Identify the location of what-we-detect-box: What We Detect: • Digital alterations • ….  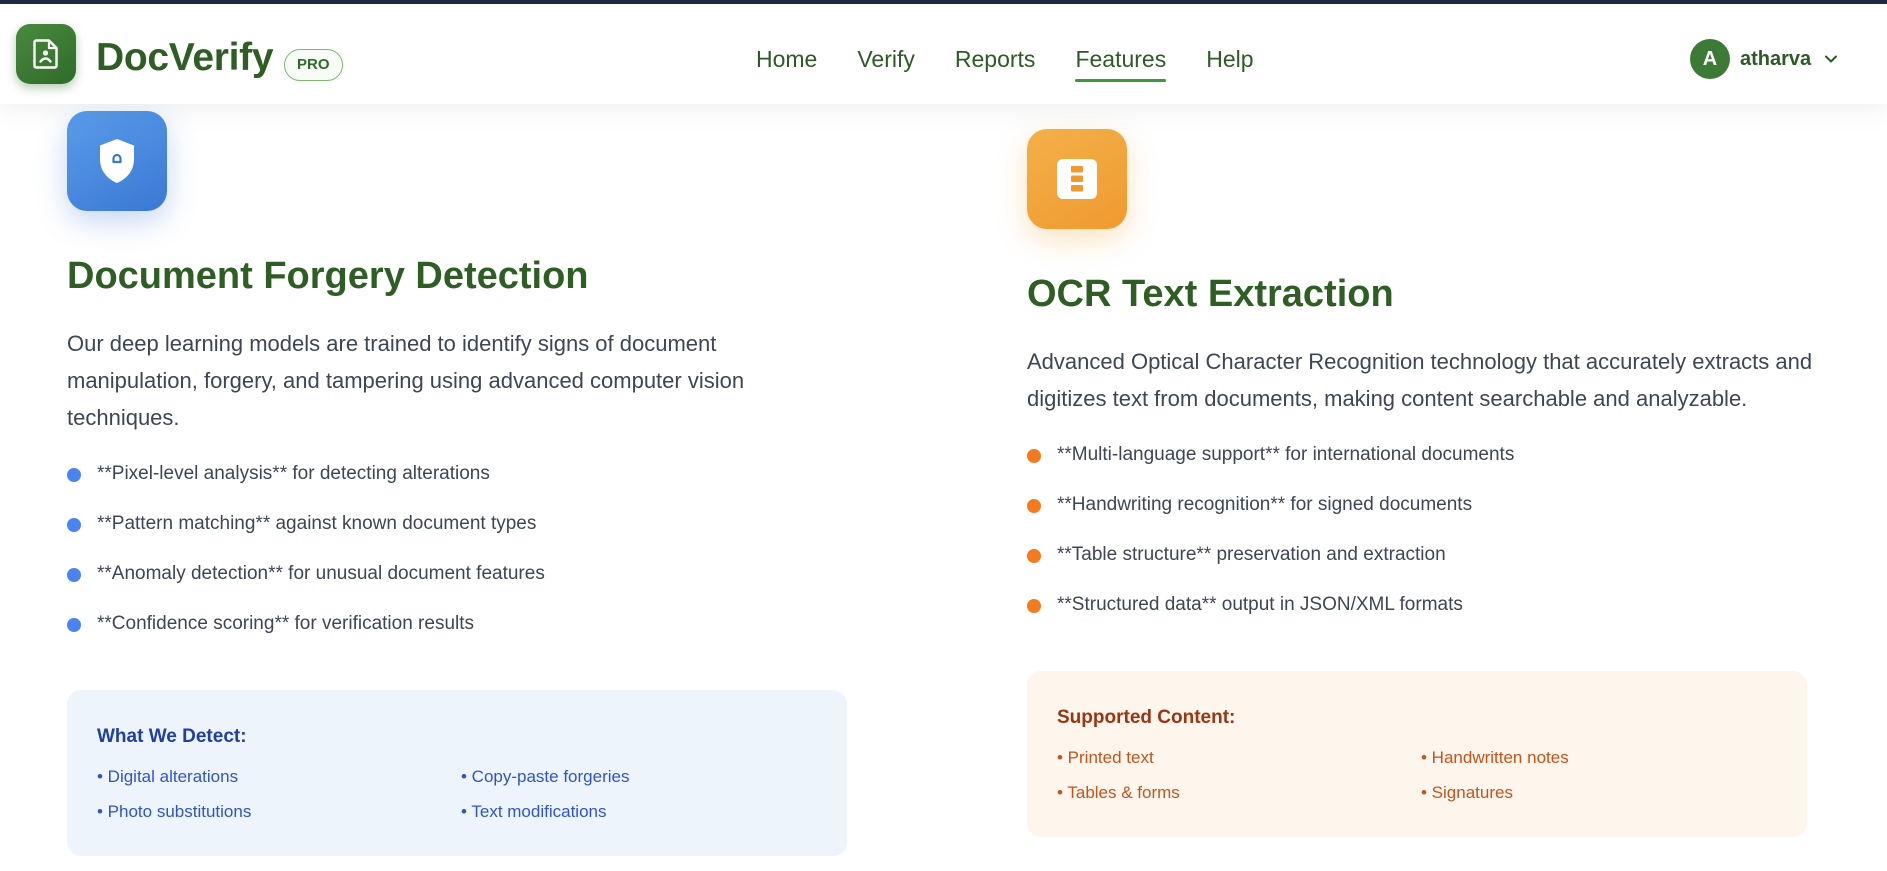
(457, 773).